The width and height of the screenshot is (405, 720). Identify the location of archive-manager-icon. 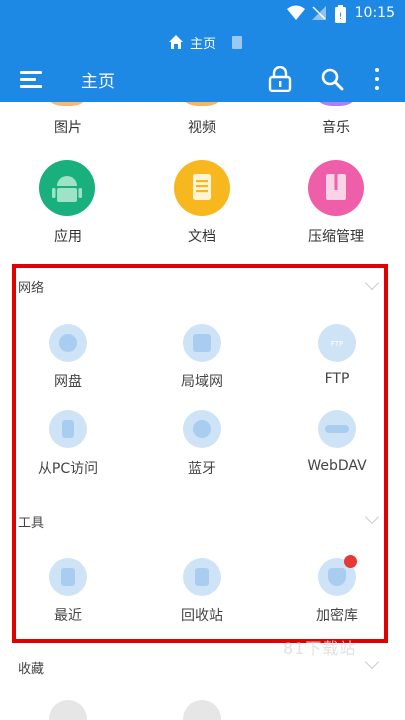
(336, 188).